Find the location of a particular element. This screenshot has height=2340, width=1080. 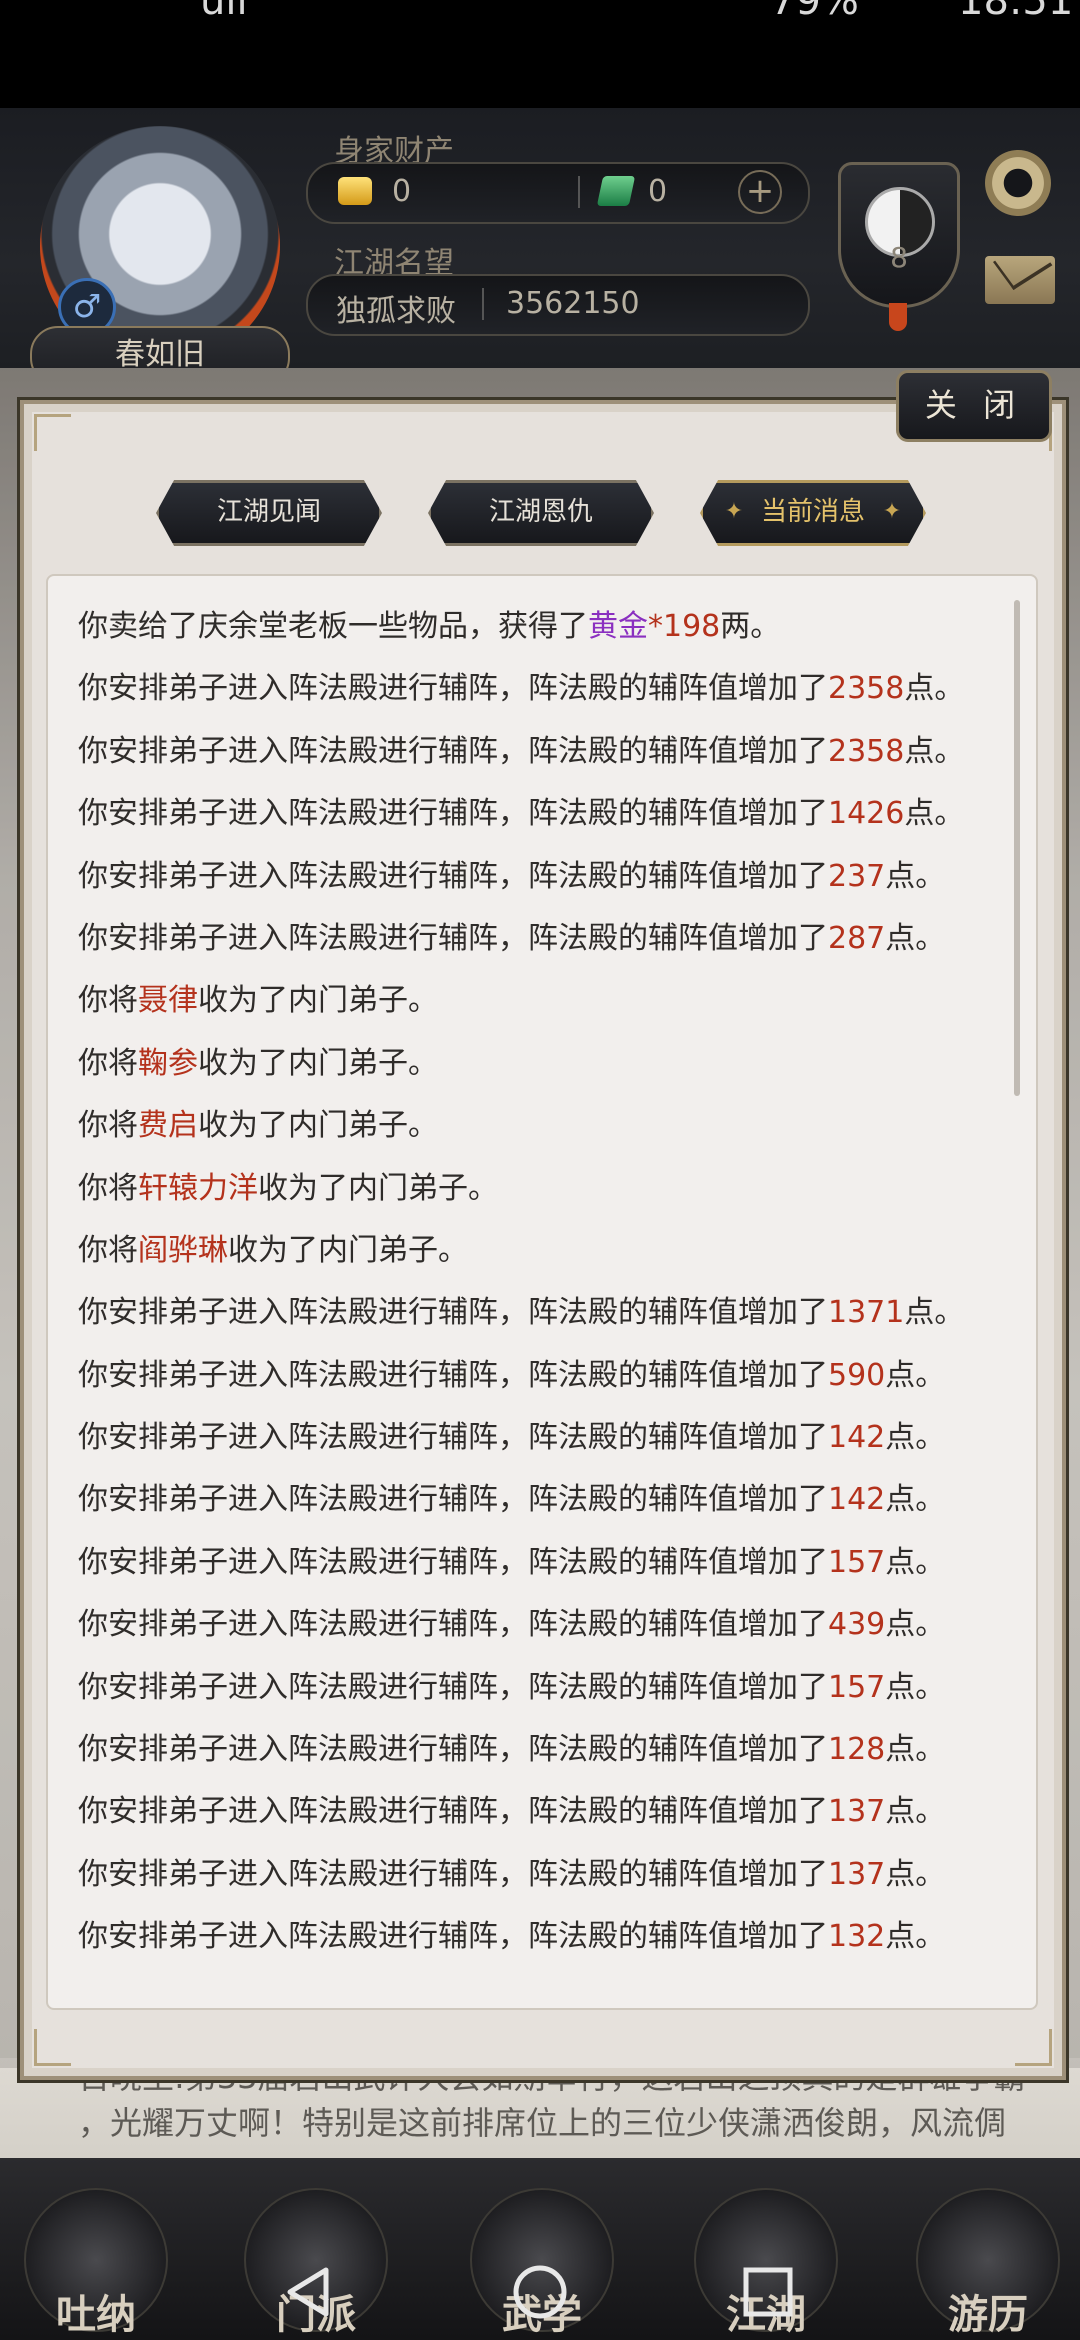

log-value: 128 is located at coordinates (857, 1750).